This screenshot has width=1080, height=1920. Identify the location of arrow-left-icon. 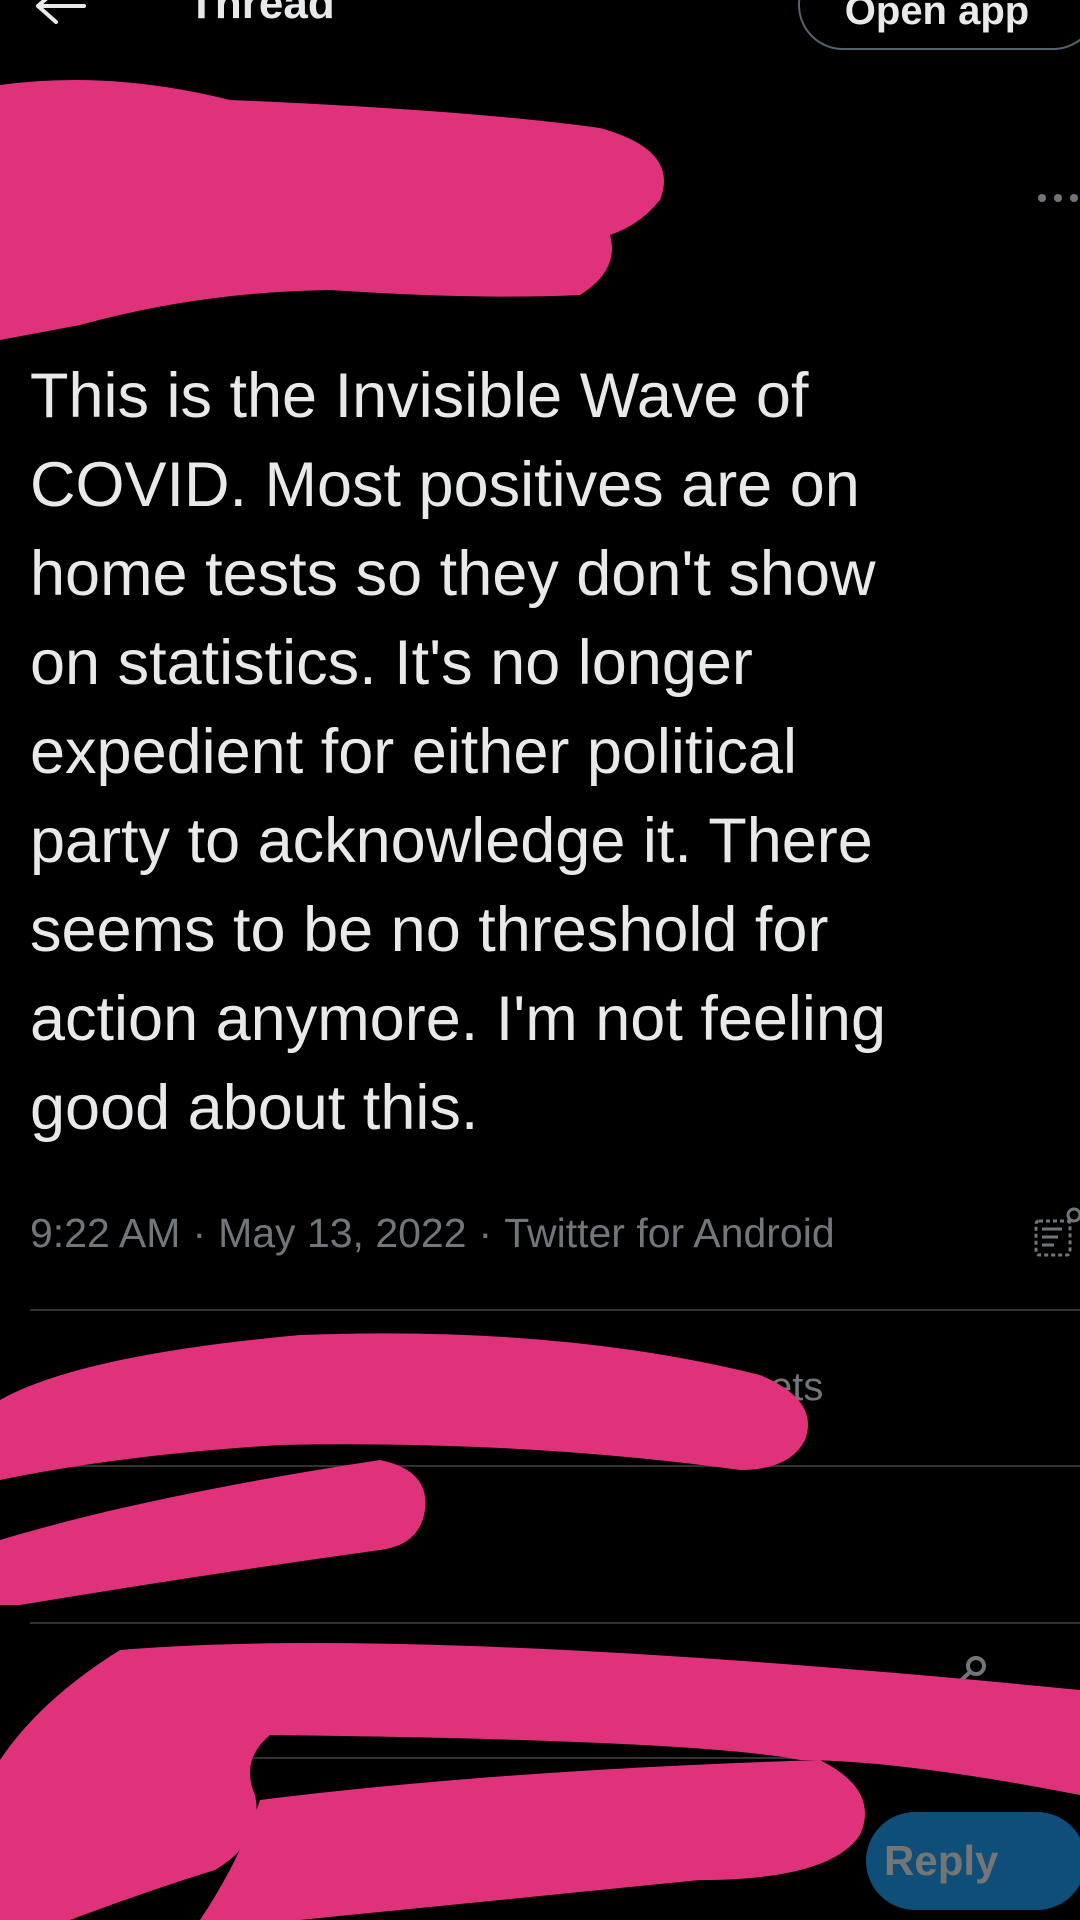
(60, 13).